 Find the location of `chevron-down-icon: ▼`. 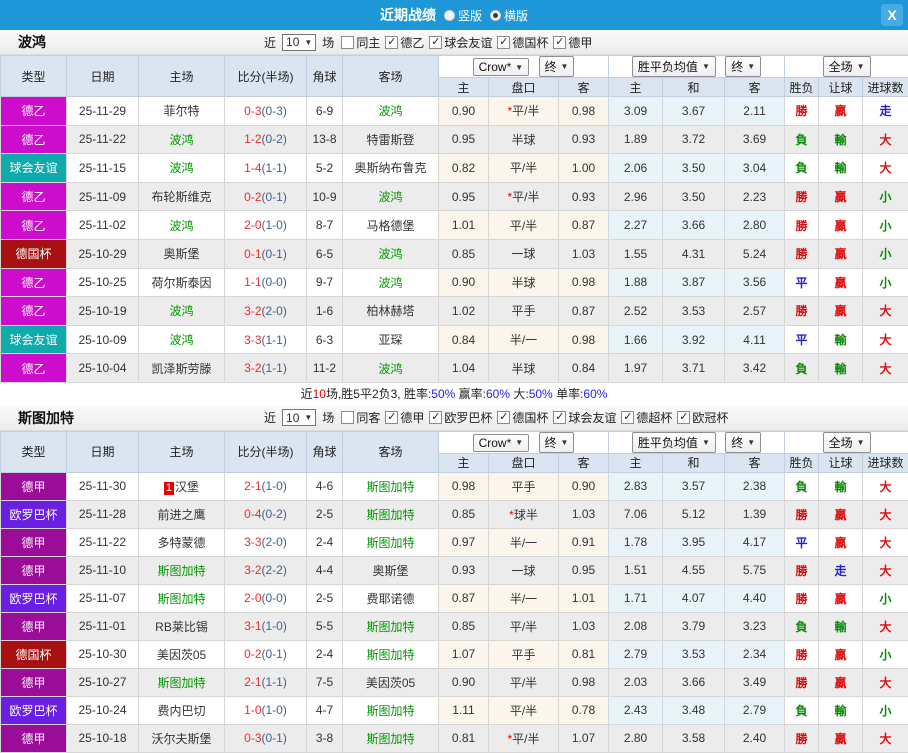

chevron-down-icon: ▼ is located at coordinates (751, 66).